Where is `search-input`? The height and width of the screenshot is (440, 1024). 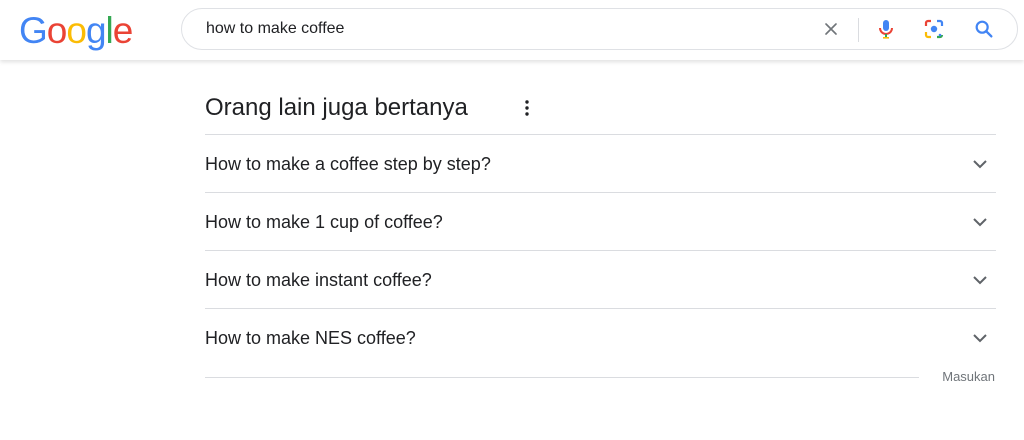
search-input is located at coordinates (486, 29).